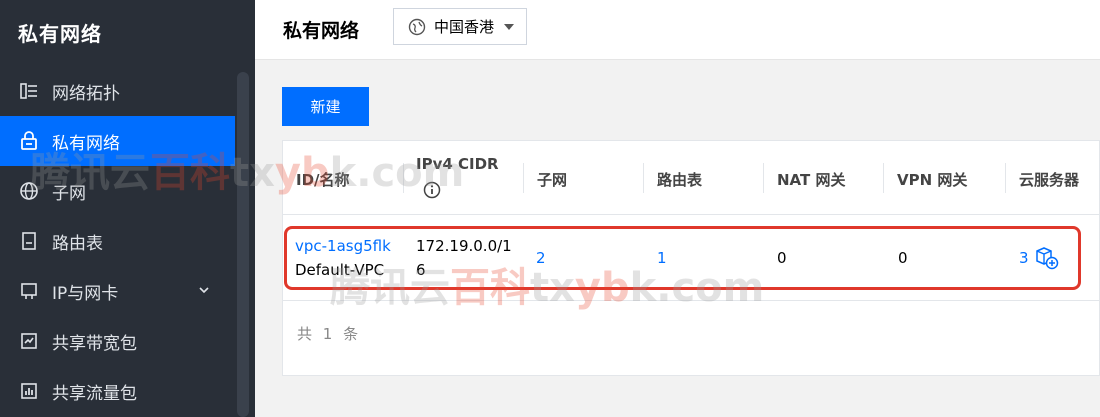 This screenshot has width=1100, height=417. What do you see at coordinates (86, 93) in the screenshot?
I see `sidebar-item-label: 网络拓扑` at bounding box center [86, 93].